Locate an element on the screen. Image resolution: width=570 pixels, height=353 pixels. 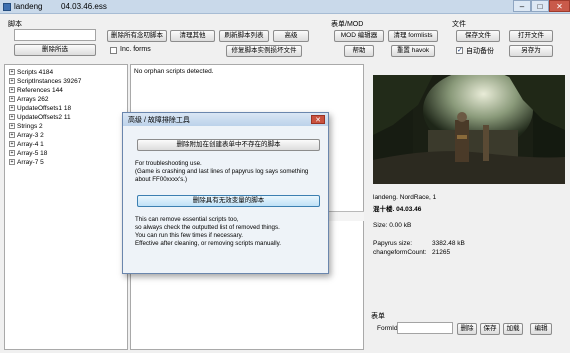
warning-text-3: You can run this few times if necessary. is located at coordinates (189, 235).